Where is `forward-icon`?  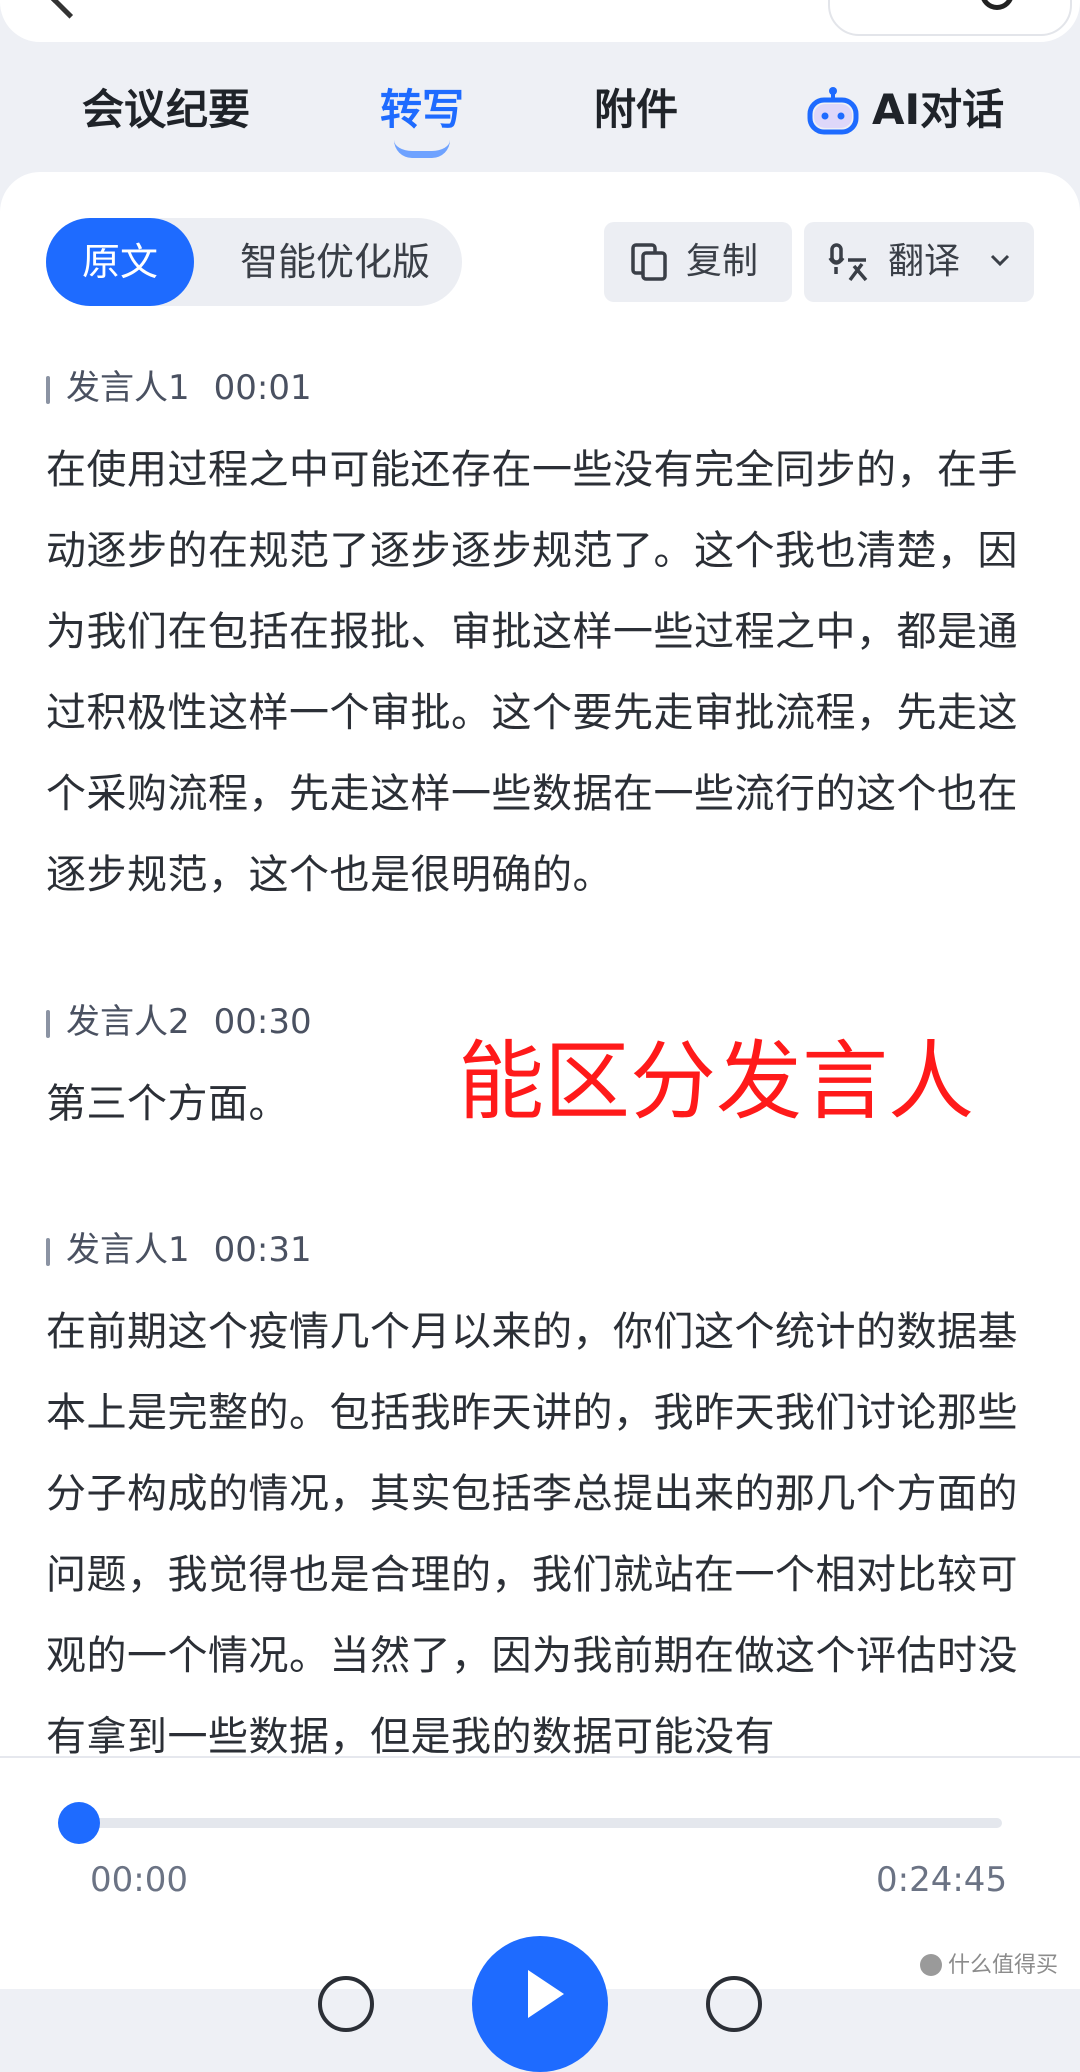 forward-icon is located at coordinates (734, 2004).